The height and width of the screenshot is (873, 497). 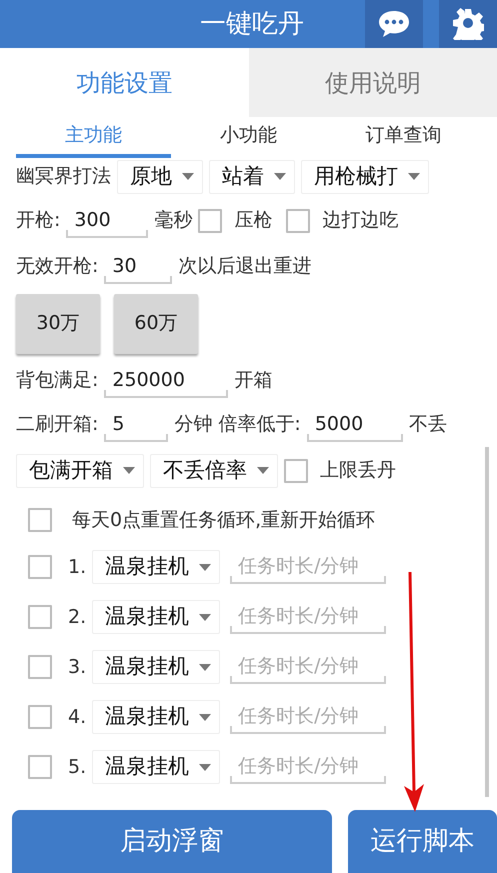 I want to click on field-label: 毫秒, so click(x=173, y=221).